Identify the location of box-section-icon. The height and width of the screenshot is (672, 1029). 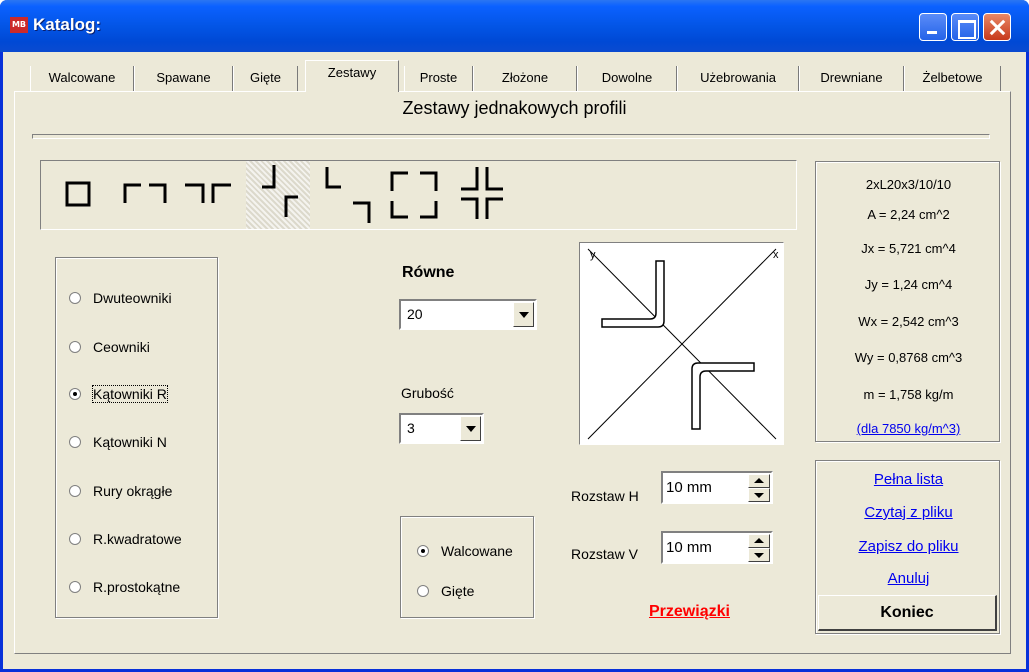
(81, 195).